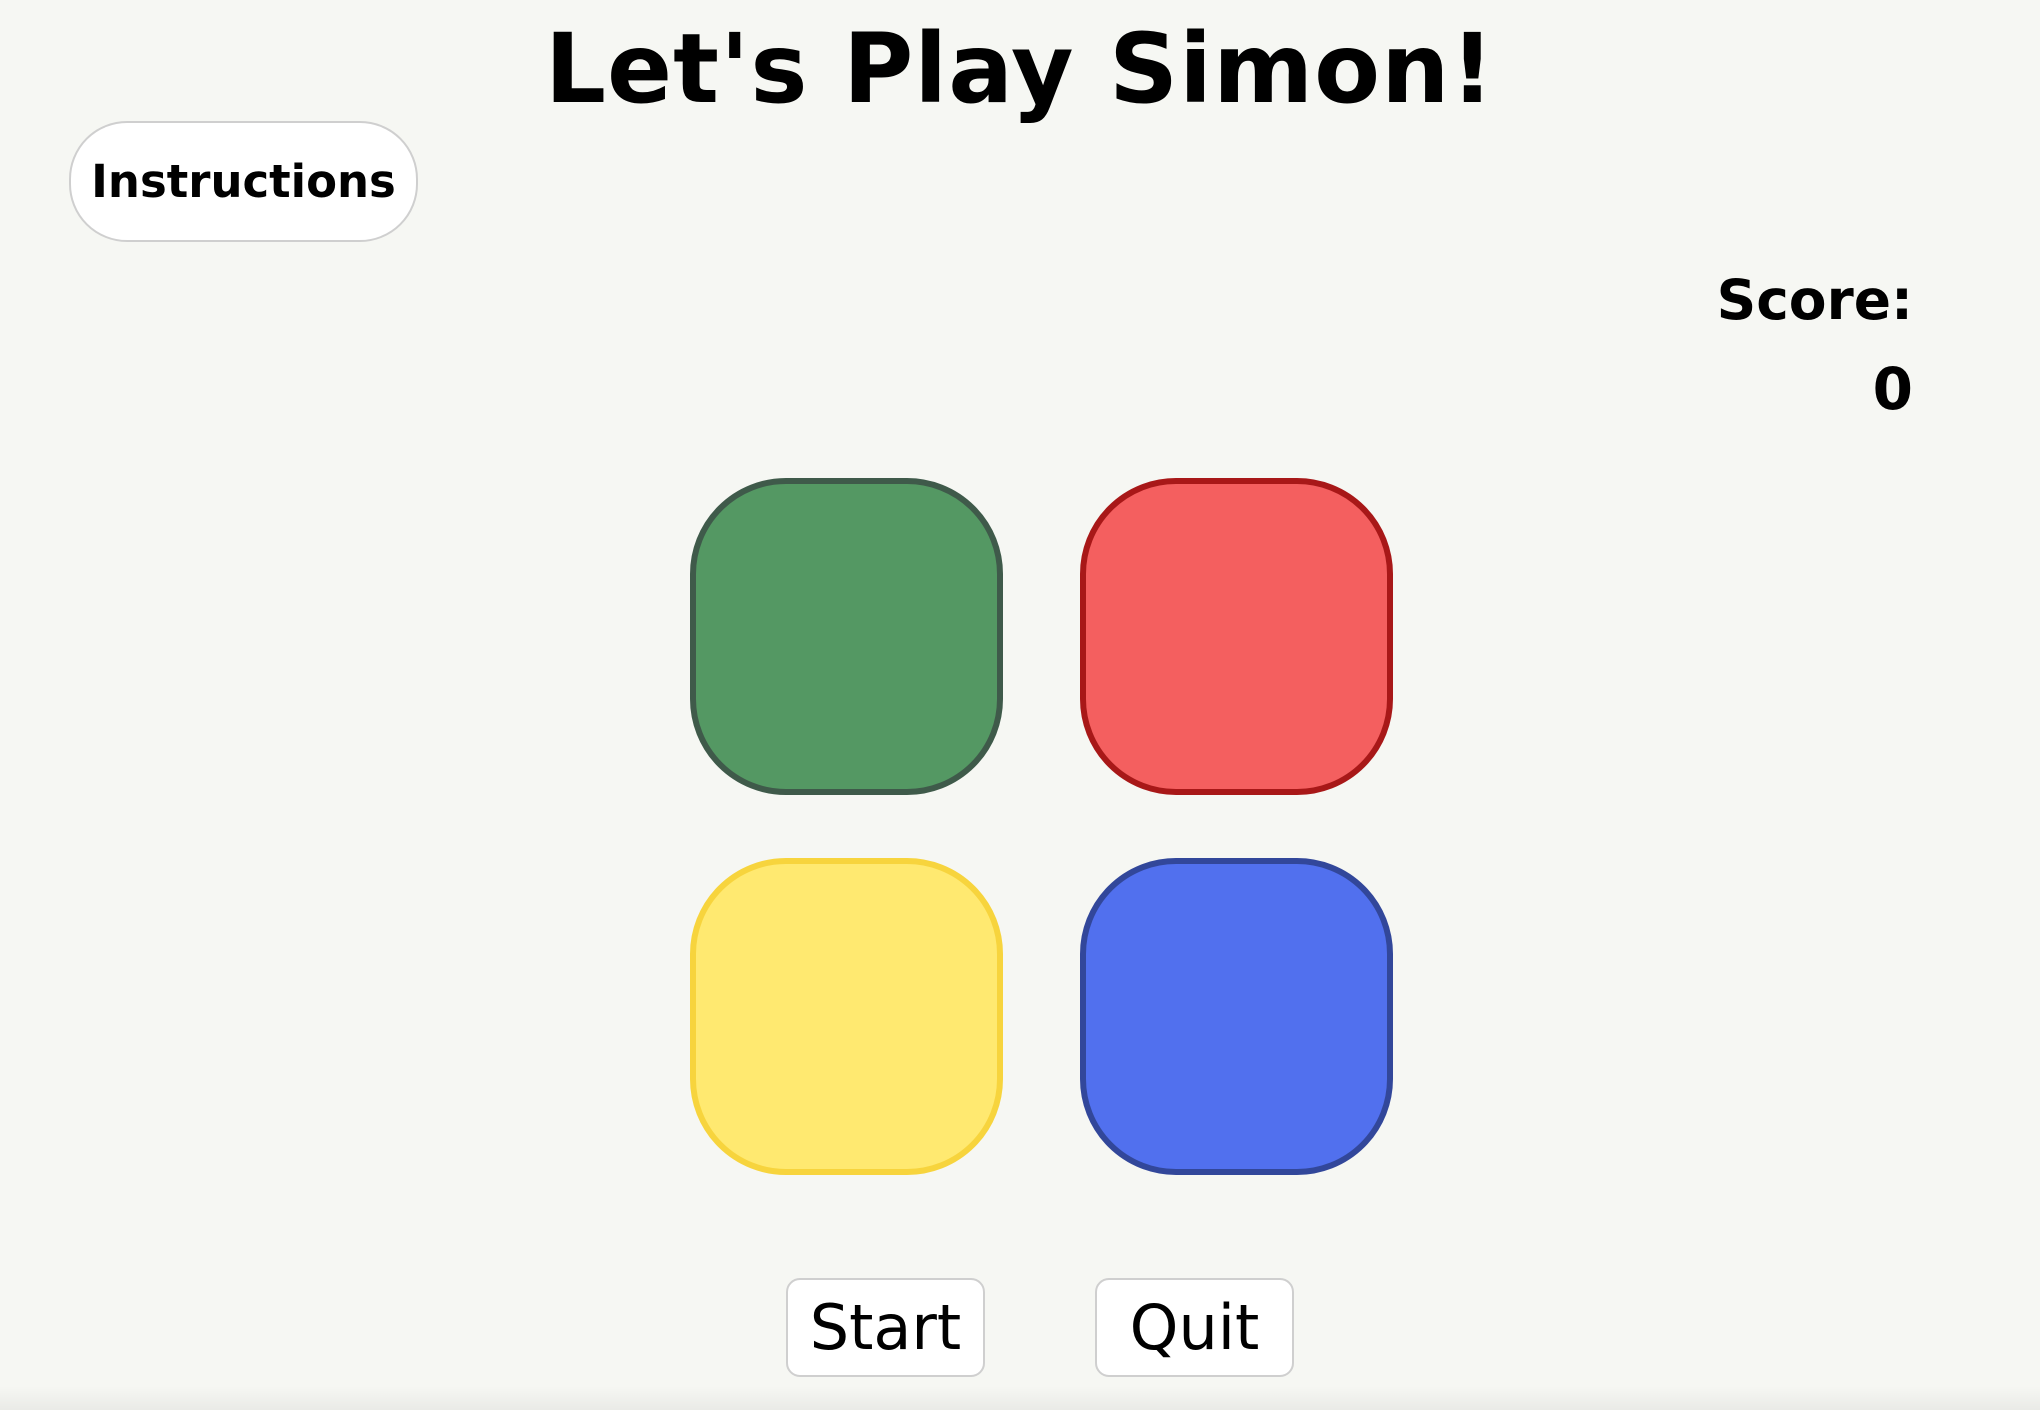  Describe the element at coordinates (1236, 636) in the screenshot. I see `red-pad` at that location.